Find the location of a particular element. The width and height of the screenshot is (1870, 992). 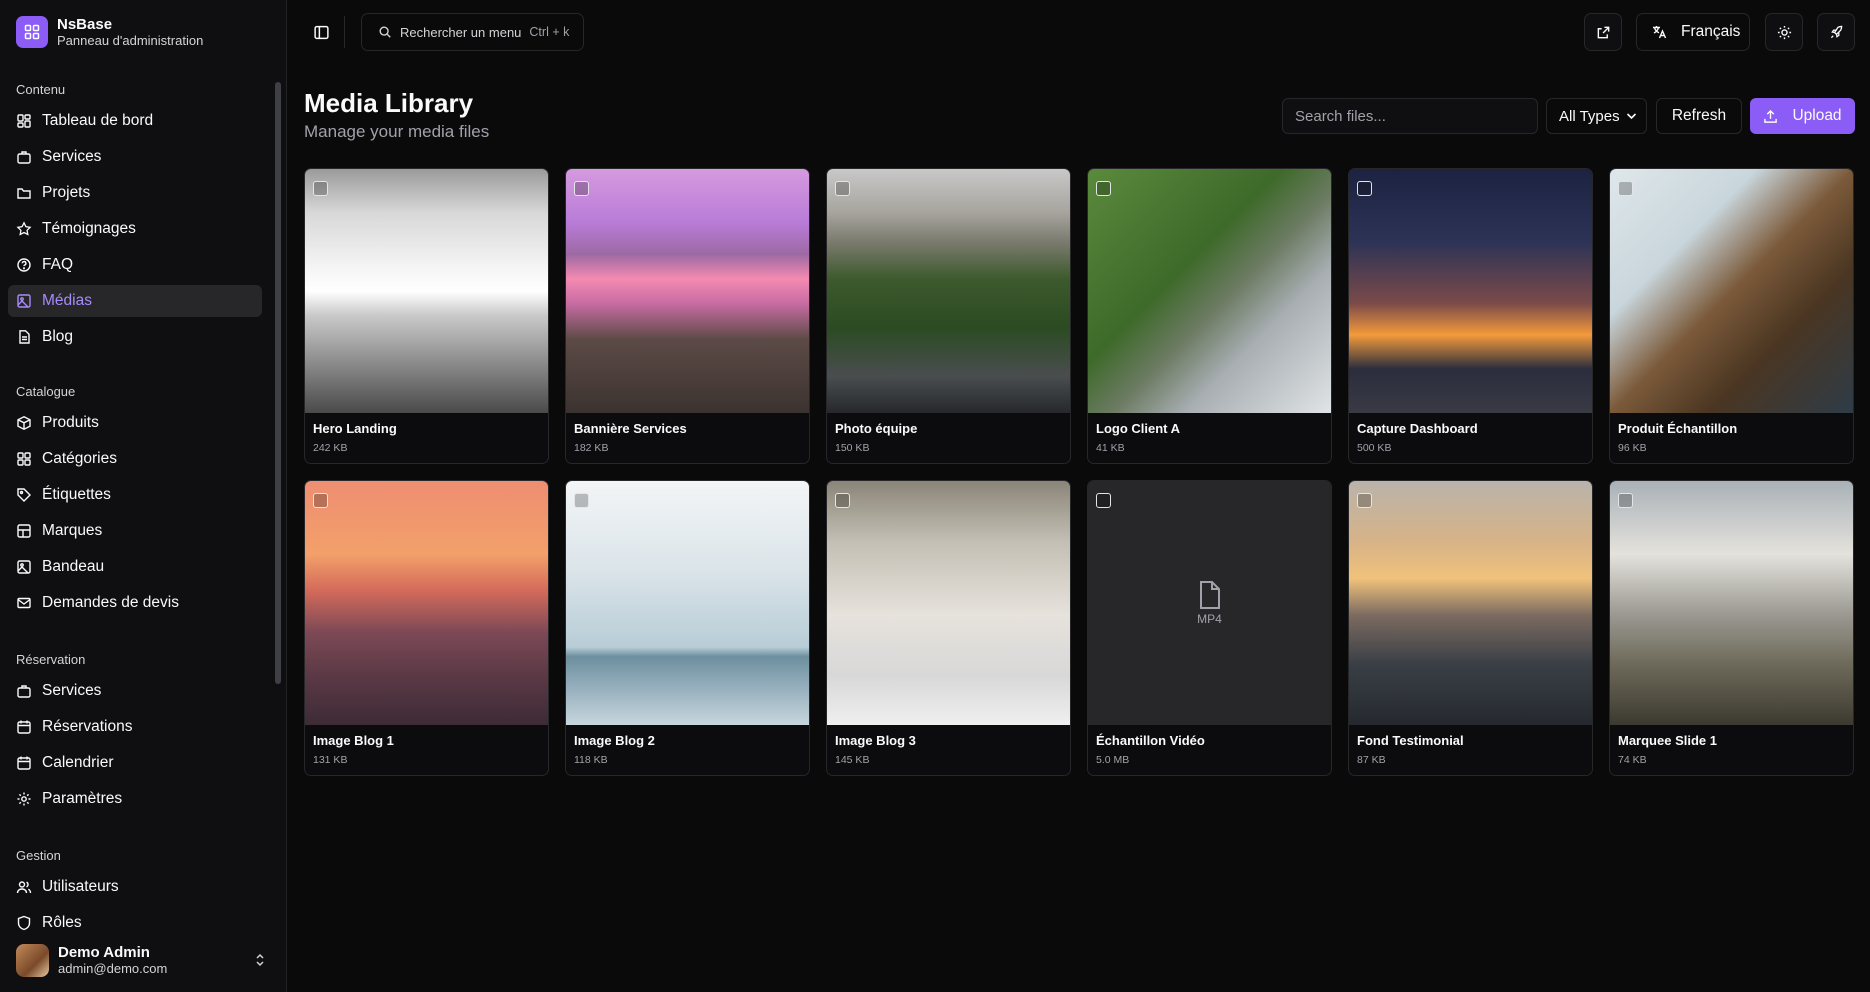

sidebar-item-reservation-services: Services is located at coordinates (135, 691).